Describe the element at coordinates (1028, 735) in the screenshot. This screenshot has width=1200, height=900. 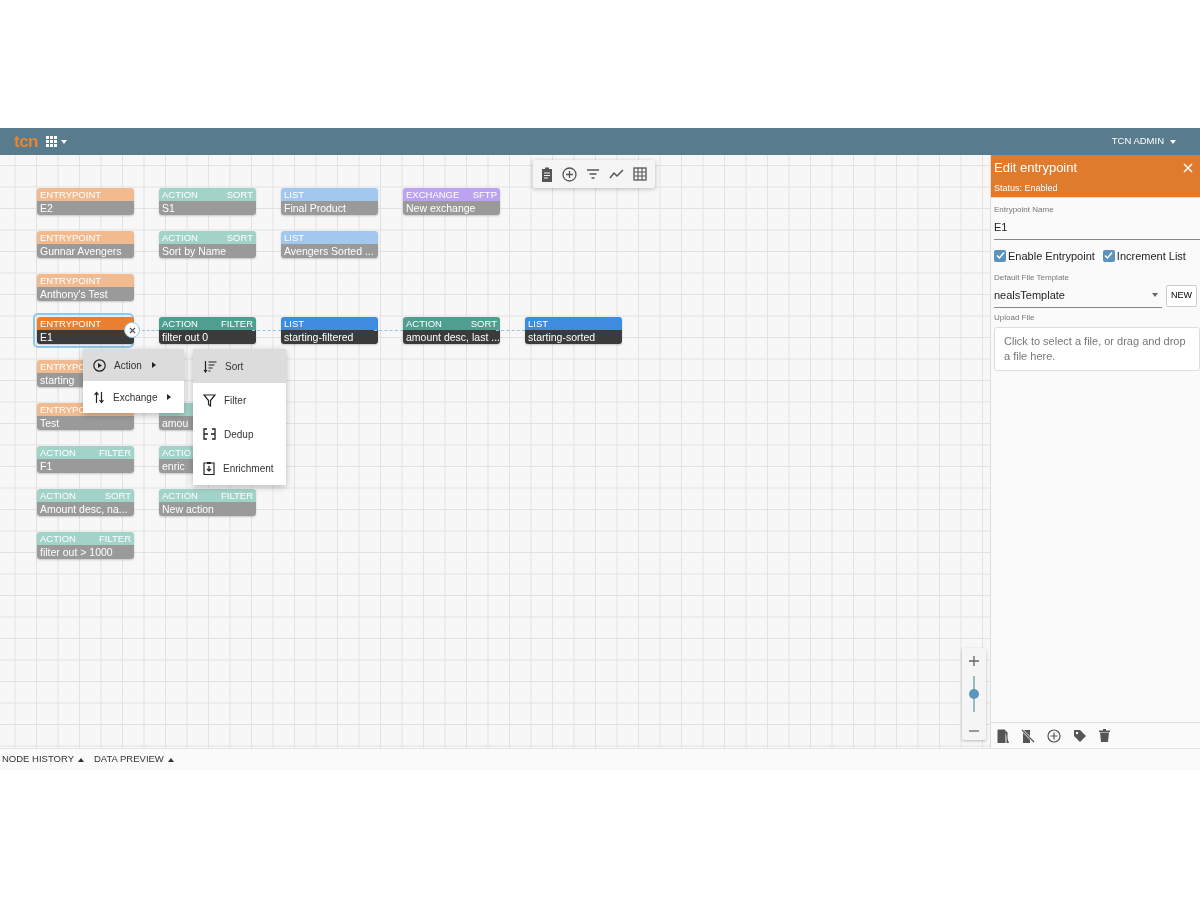
I see `door-crossed-icon` at that location.